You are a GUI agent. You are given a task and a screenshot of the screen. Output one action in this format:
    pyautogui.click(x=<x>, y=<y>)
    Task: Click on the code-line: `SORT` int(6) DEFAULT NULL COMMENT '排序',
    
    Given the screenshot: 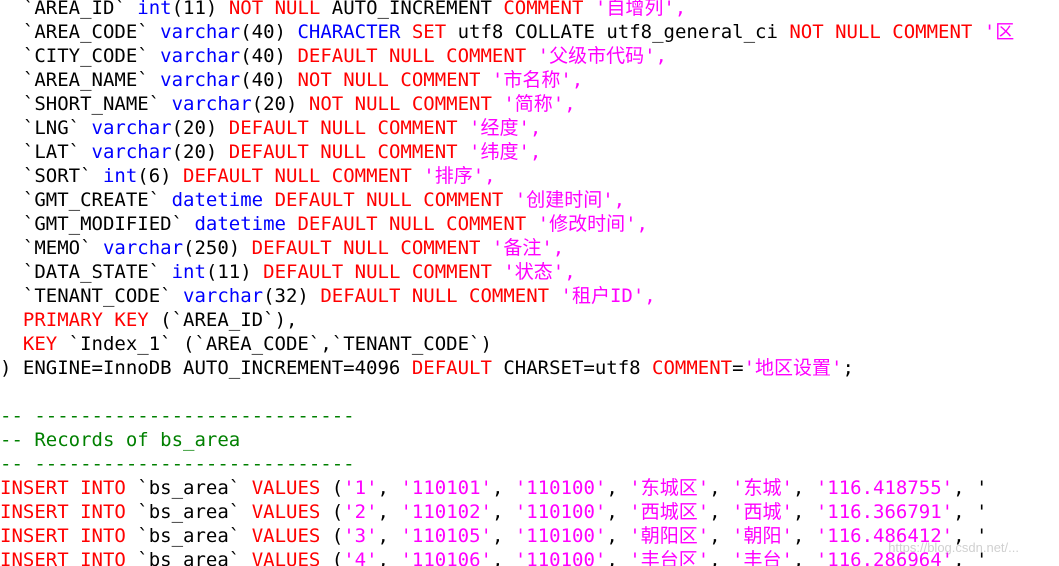 What is the action you would take?
    pyautogui.click(x=248, y=176)
    